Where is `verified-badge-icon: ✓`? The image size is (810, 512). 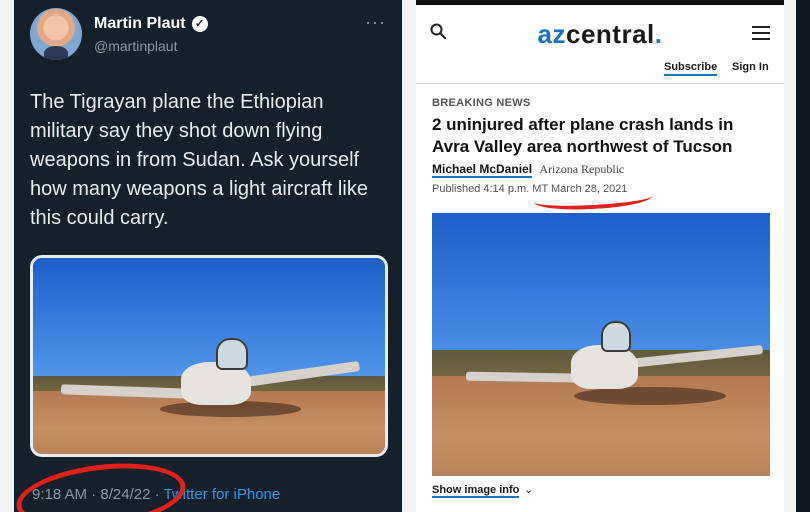
verified-badge-icon: ✓ is located at coordinates (199, 24).